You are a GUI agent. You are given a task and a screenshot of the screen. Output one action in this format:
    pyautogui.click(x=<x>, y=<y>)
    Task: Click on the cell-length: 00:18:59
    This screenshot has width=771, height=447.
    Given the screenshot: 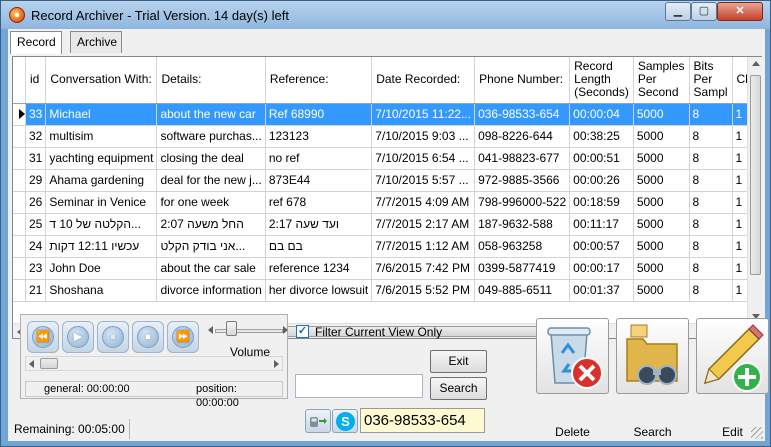 What is the action you would take?
    pyautogui.click(x=601, y=202)
    